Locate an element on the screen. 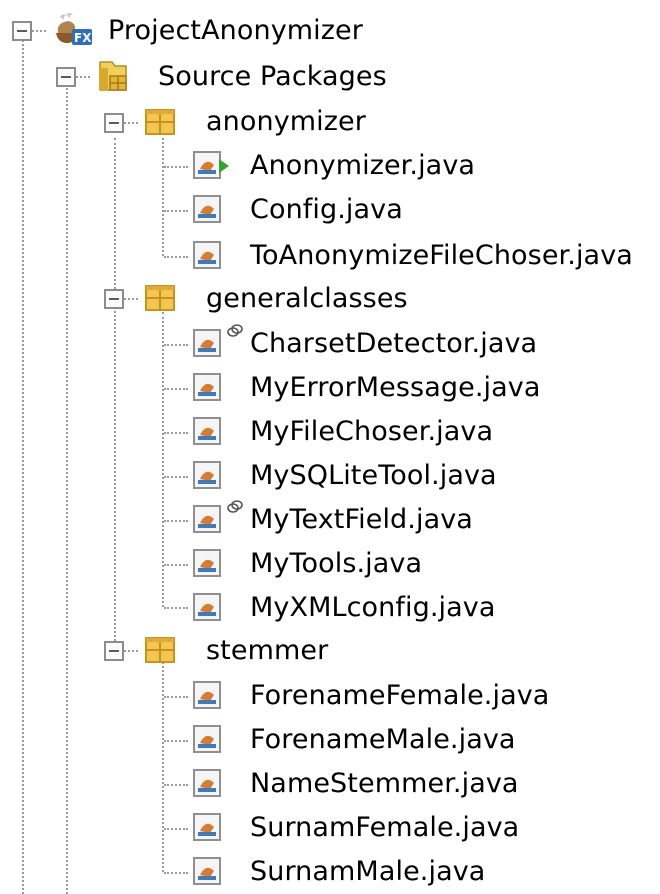  tree-guide-generalclasses is located at coordinates (163, 459).